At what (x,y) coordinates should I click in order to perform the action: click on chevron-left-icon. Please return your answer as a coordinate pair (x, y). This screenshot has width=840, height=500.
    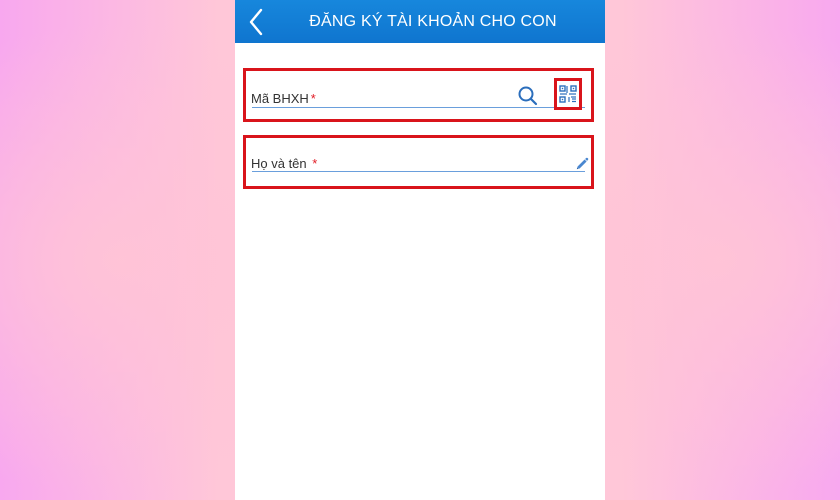
    Looking at the image, I should click on (256, 22).